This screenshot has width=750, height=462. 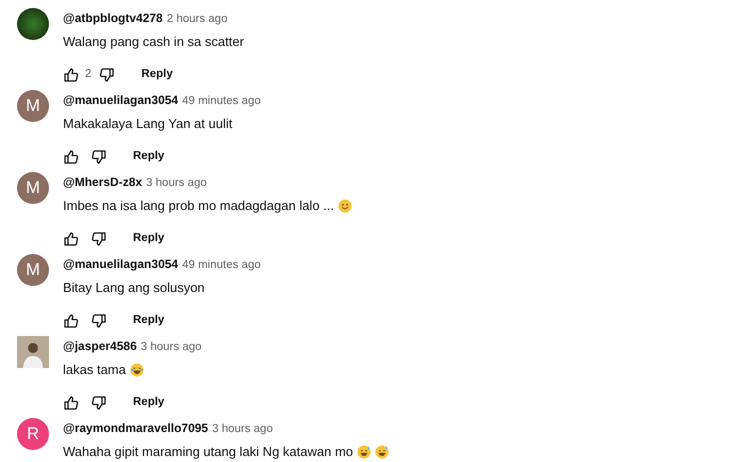 I want to click on comment-text: Bitay Lang ang solusyon, so click(x=134, y=288).